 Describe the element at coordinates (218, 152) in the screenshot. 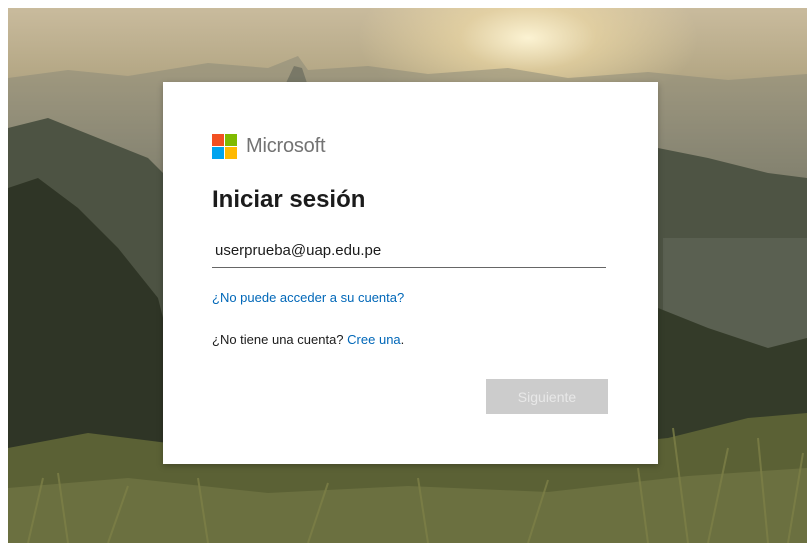

I see `logo-square-blue` at that location.